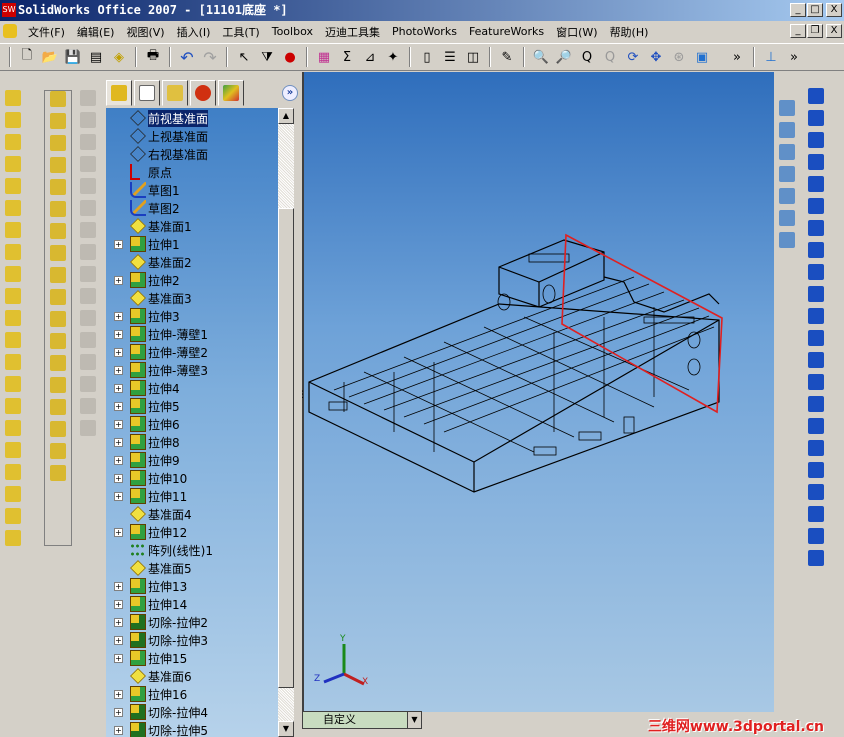 This screenshot has width=844, height=737. Describe the element at coordinates (192, 568) in the screenshot. I see `tree-item: 基准面5` at that location.